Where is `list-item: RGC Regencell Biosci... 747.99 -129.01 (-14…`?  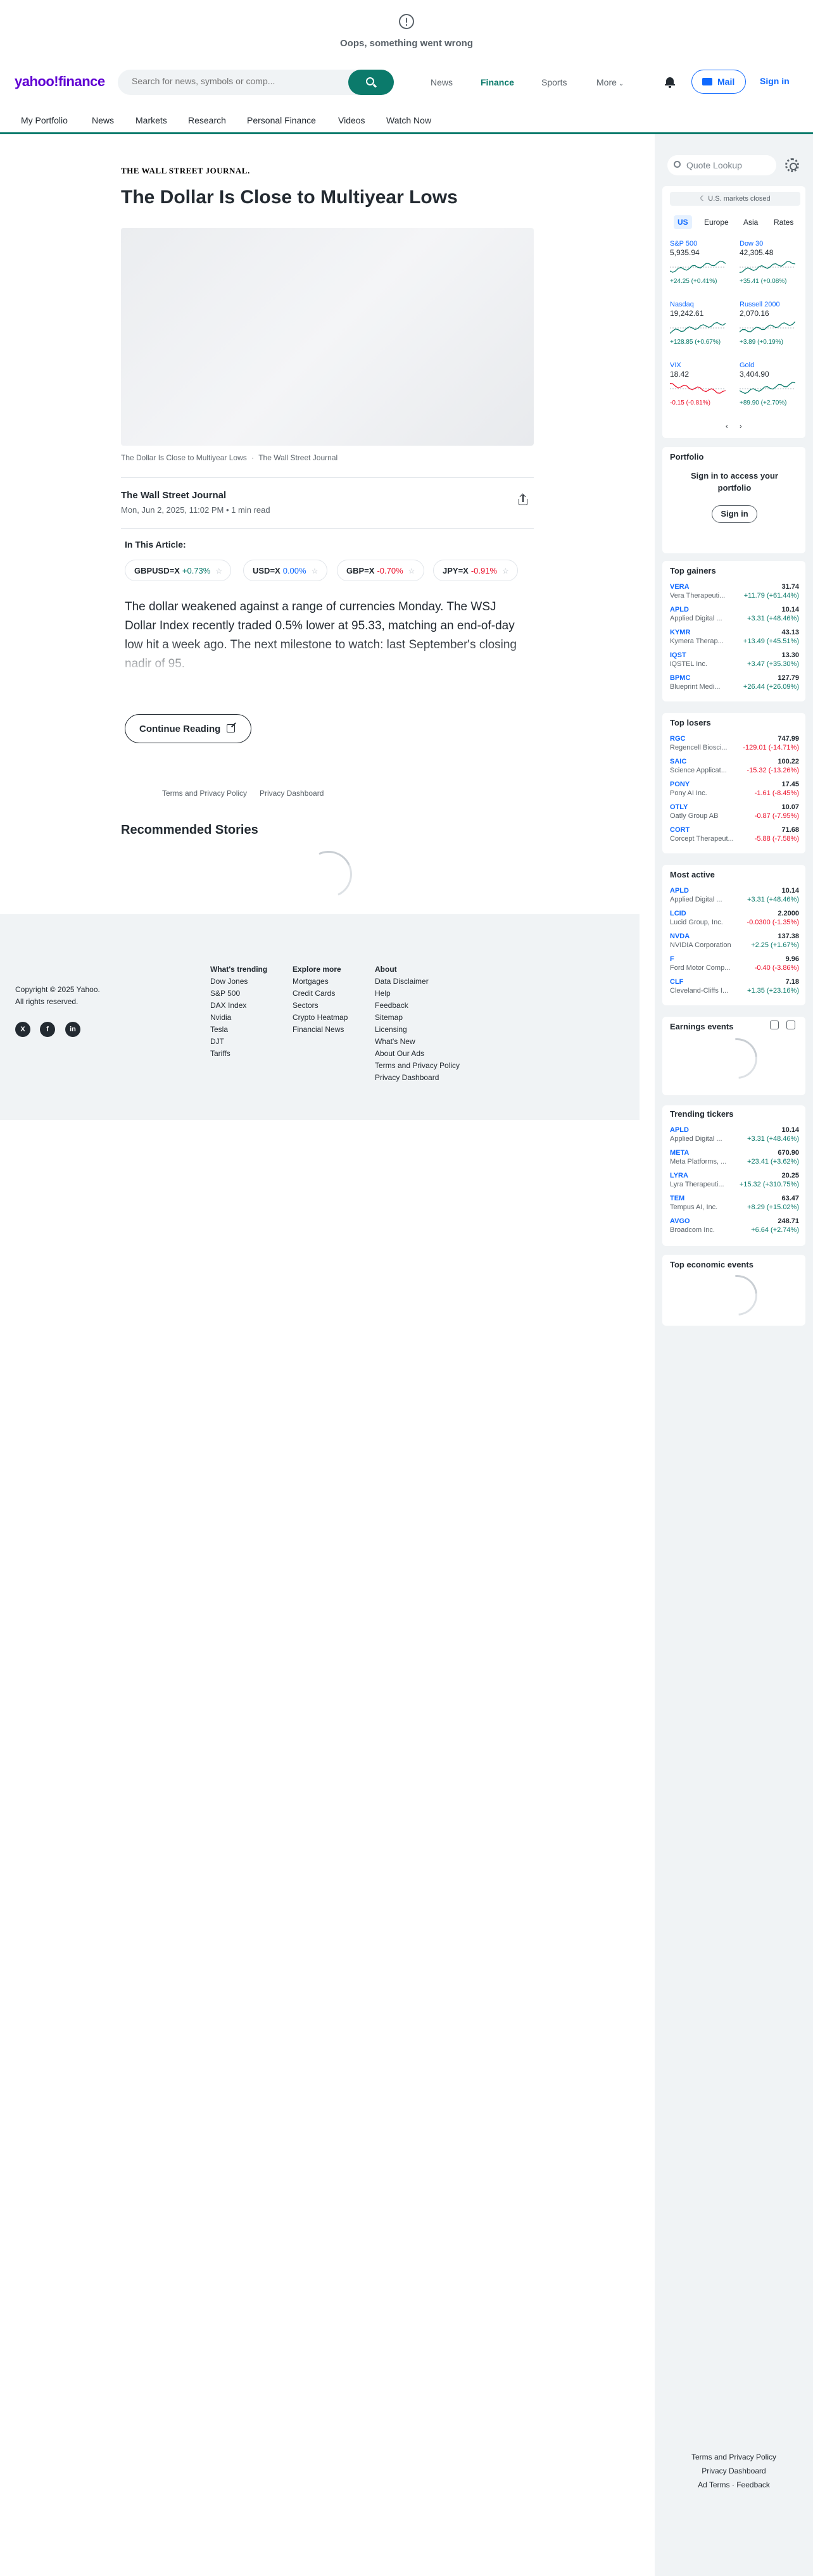
list-item: RGC Regencell Biosci... 747.99 -129.01 (-14… is located at coordinates (734, 743).